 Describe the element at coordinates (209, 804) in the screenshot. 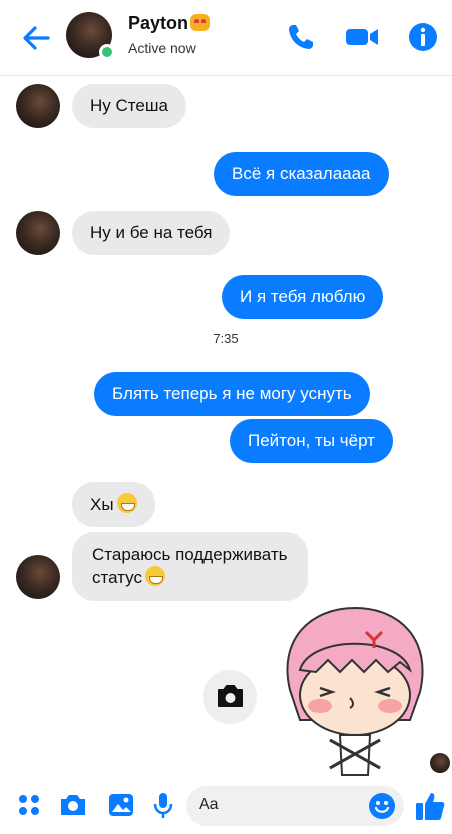

I see `message-input-placeholder: Aa` at that location.